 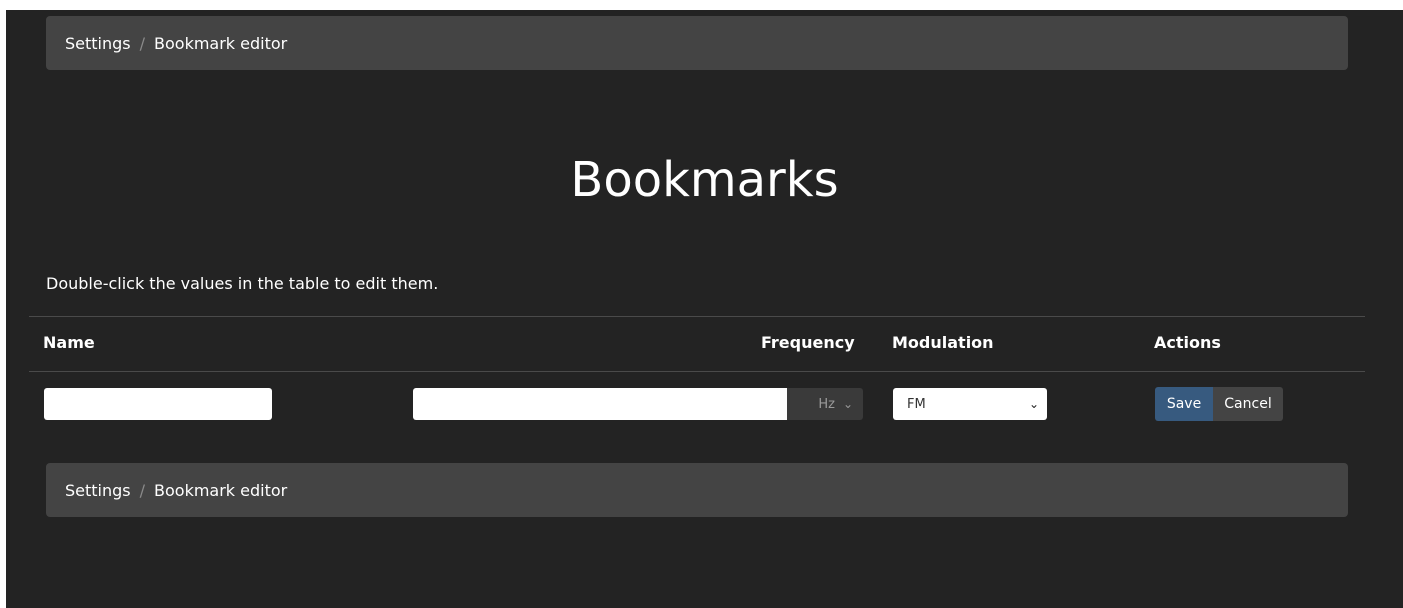 What do you see at coordinates (970, 404) in the screenshot?
I see `modulation-select: FM ⌄` at bounding box center [970, 404].